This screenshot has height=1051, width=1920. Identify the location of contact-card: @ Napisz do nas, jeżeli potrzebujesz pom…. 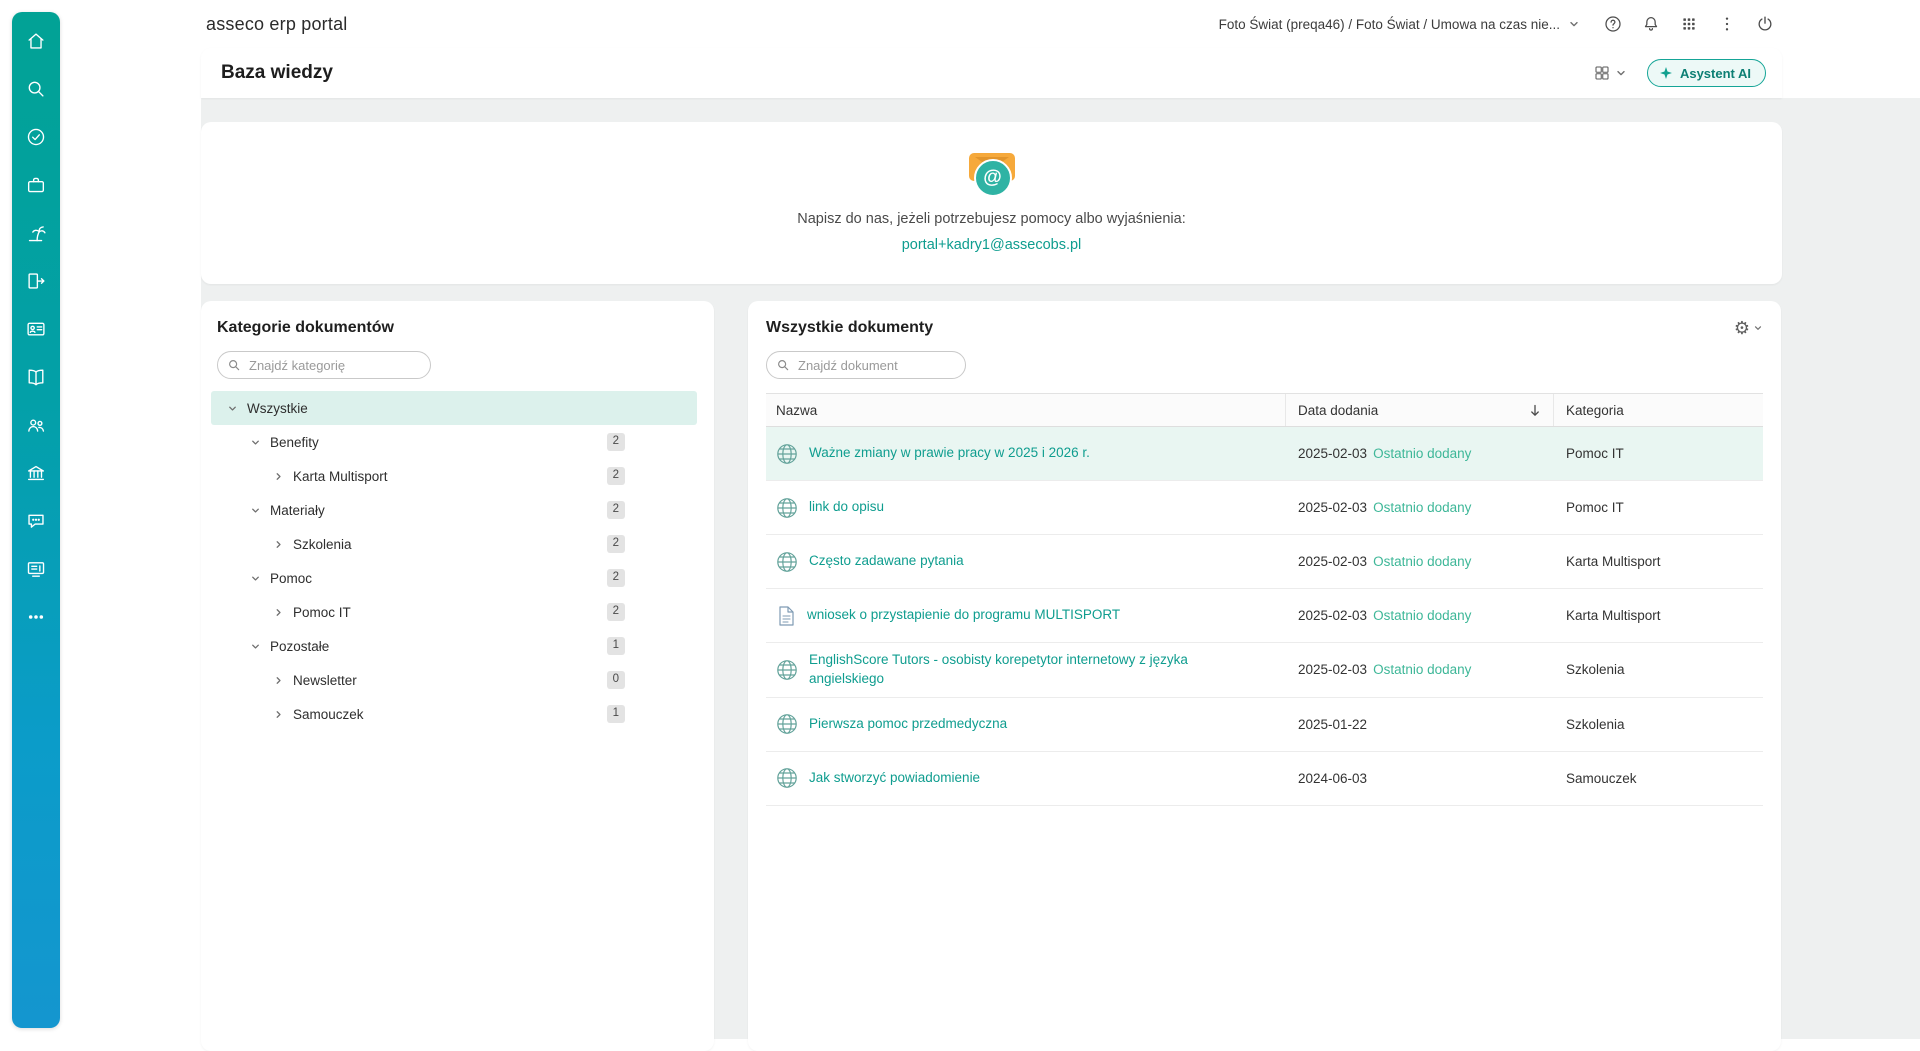
(991, 203).